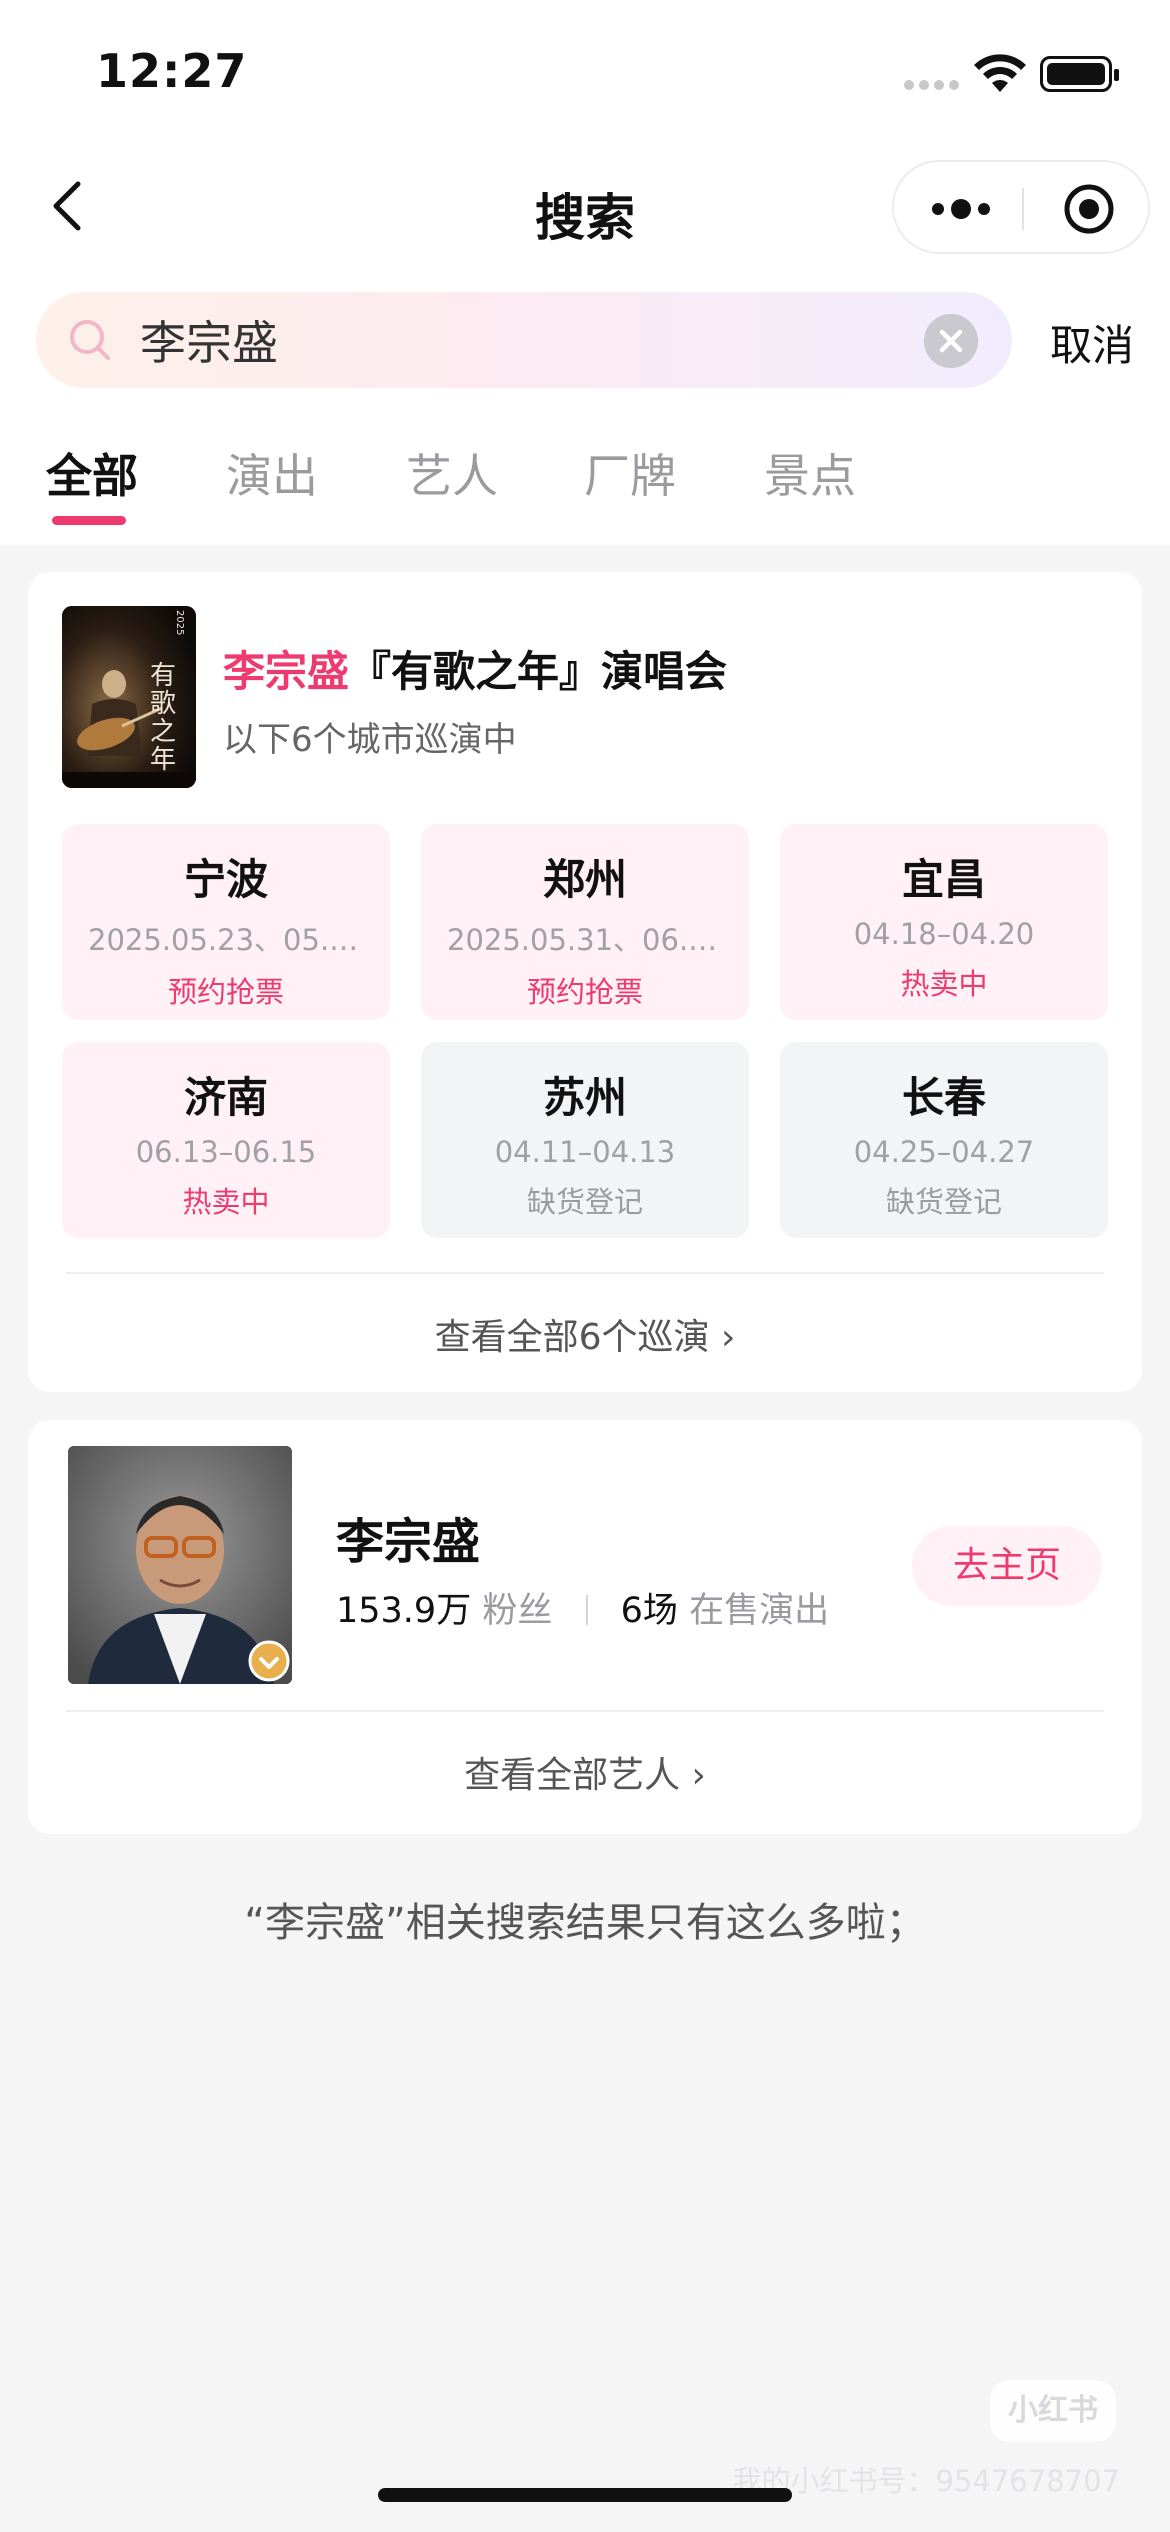 The height and width of the screenshot is (2532, 1170). Describe the element at coordinates (226, 922) in the screenshot. I see `city-card-ningbo: 宁波 2025.05.23、05.24 预约抢票` at that location.